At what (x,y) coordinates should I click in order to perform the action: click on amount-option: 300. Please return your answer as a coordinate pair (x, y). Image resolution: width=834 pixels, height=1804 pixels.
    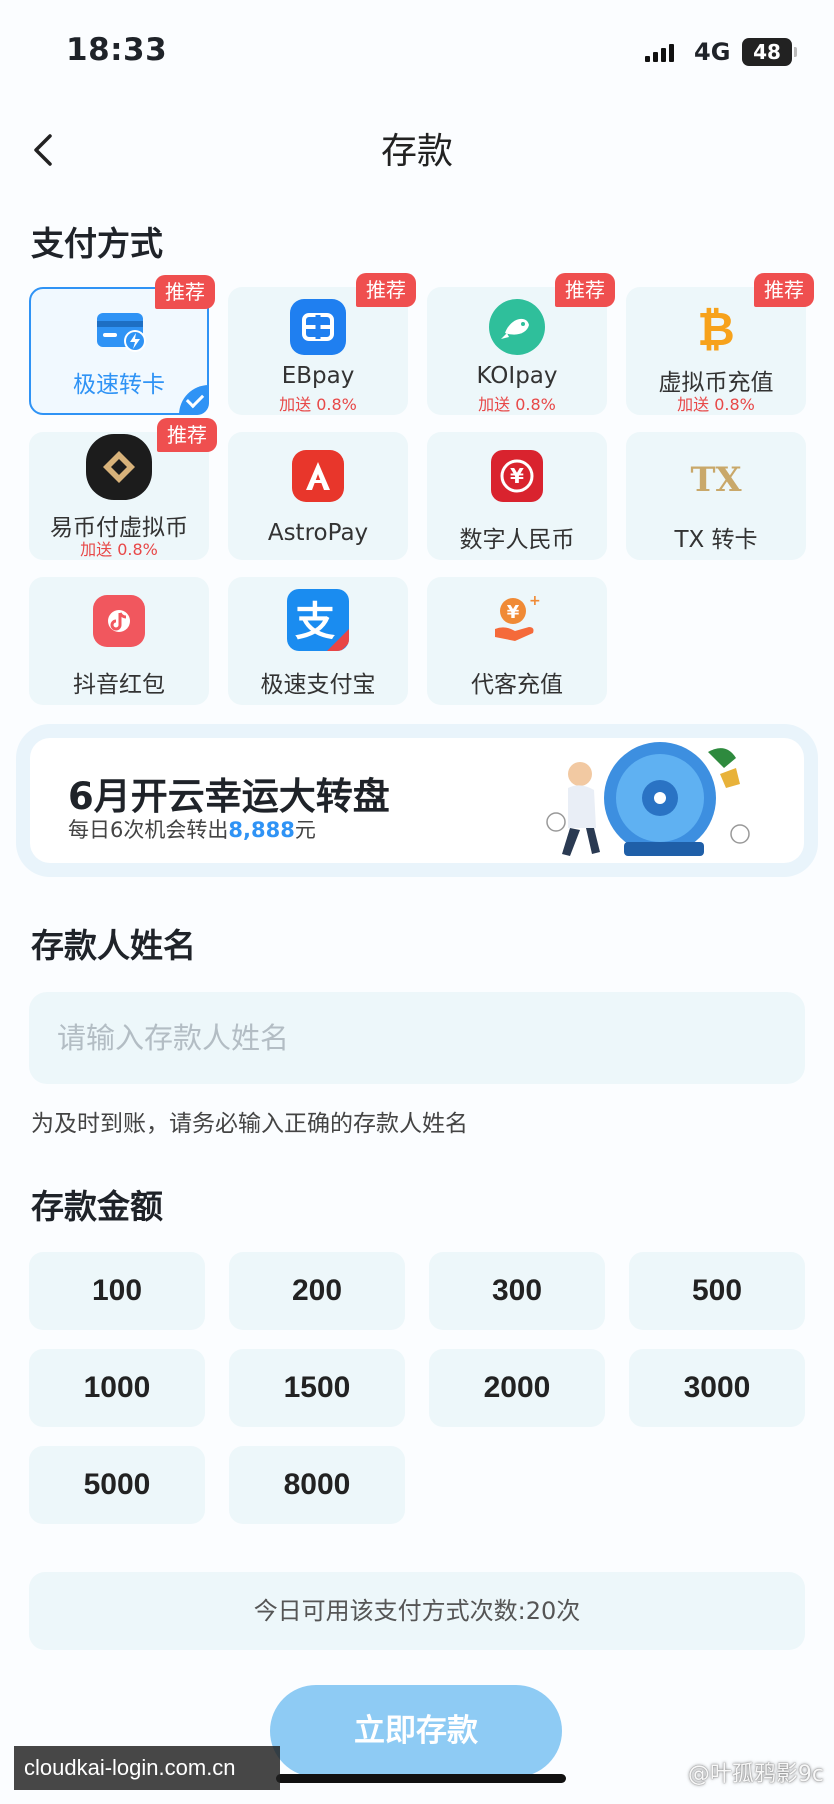
    Looking at the image, I should click on (517, 1291).